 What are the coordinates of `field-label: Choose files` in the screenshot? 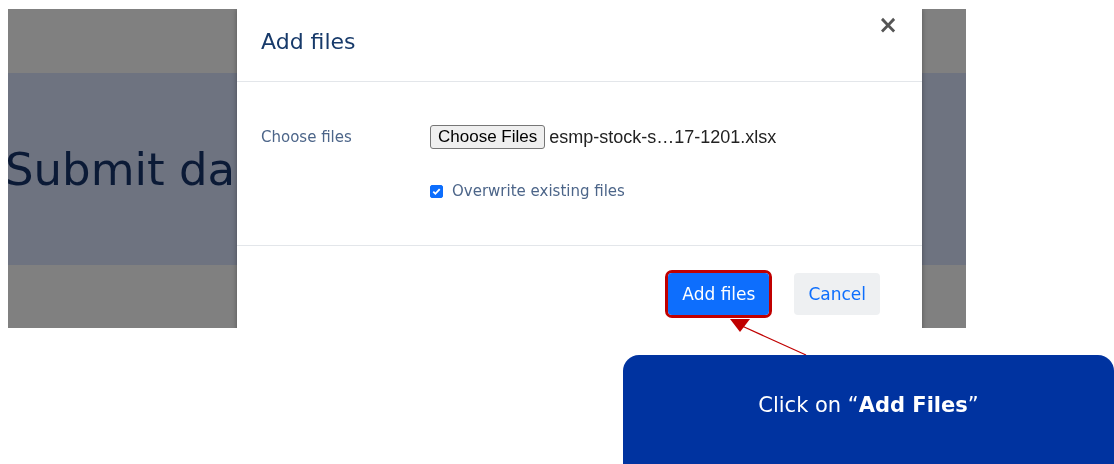 It's located at (307, 137).